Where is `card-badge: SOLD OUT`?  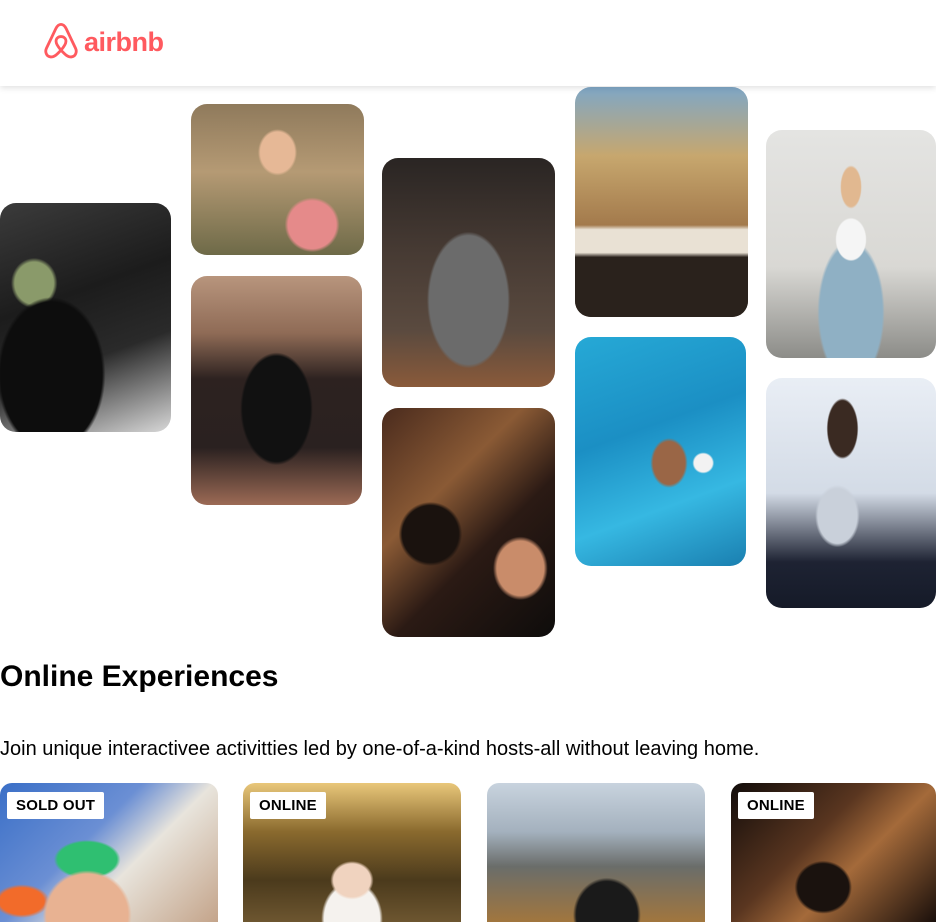
card-badge: SOLD OUT is located at coordinates (56, 805).